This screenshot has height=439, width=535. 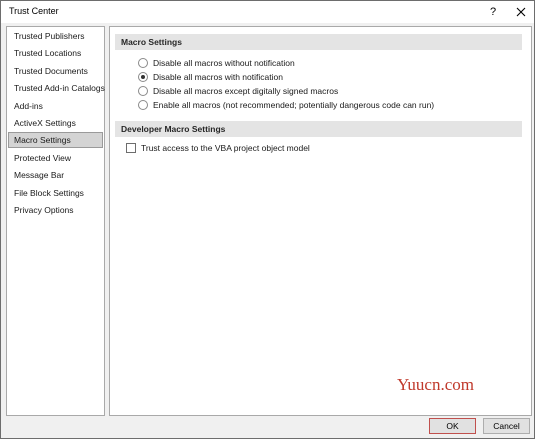 I want to click on radio-button-selected, so click(x=143, y=77).